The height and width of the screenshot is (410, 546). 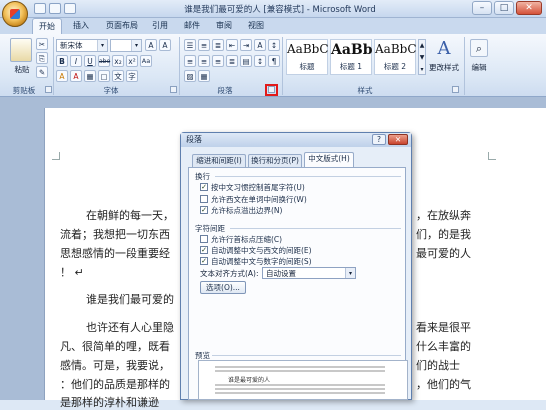 I want to click on checkbox-label: 允许标点溢出边界(N), so click(x=247, y=210).